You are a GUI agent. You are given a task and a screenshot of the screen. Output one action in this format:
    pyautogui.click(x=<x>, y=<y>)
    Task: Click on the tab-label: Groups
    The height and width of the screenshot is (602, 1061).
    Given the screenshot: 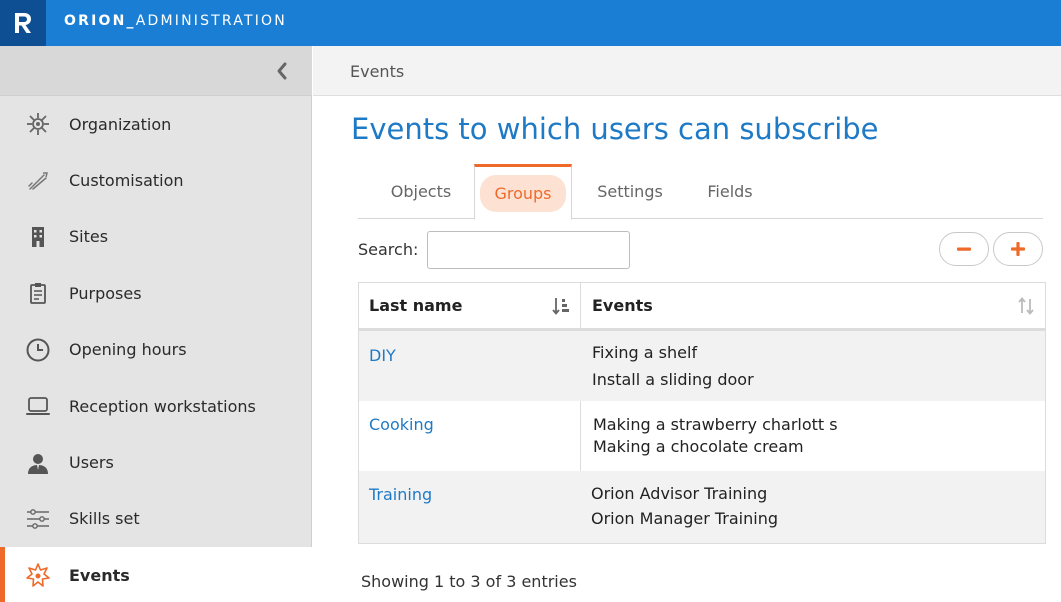 What is the action you would take?
    pyautogui.click(x=523, y=193)
    